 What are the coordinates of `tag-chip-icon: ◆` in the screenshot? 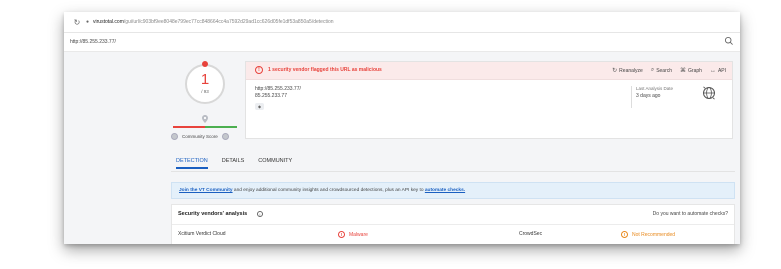 It's located at (259, 106).